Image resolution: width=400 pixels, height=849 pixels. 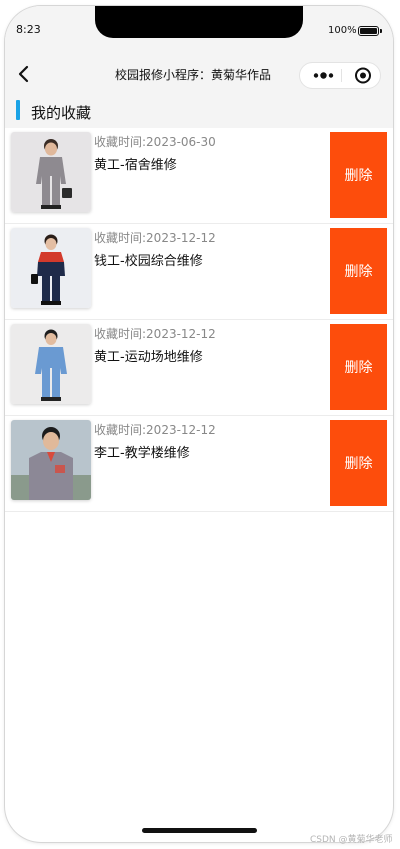 I want to click on nav-bar: 校园报修小程序：黄菊华作品, so click(x=199, y=74).